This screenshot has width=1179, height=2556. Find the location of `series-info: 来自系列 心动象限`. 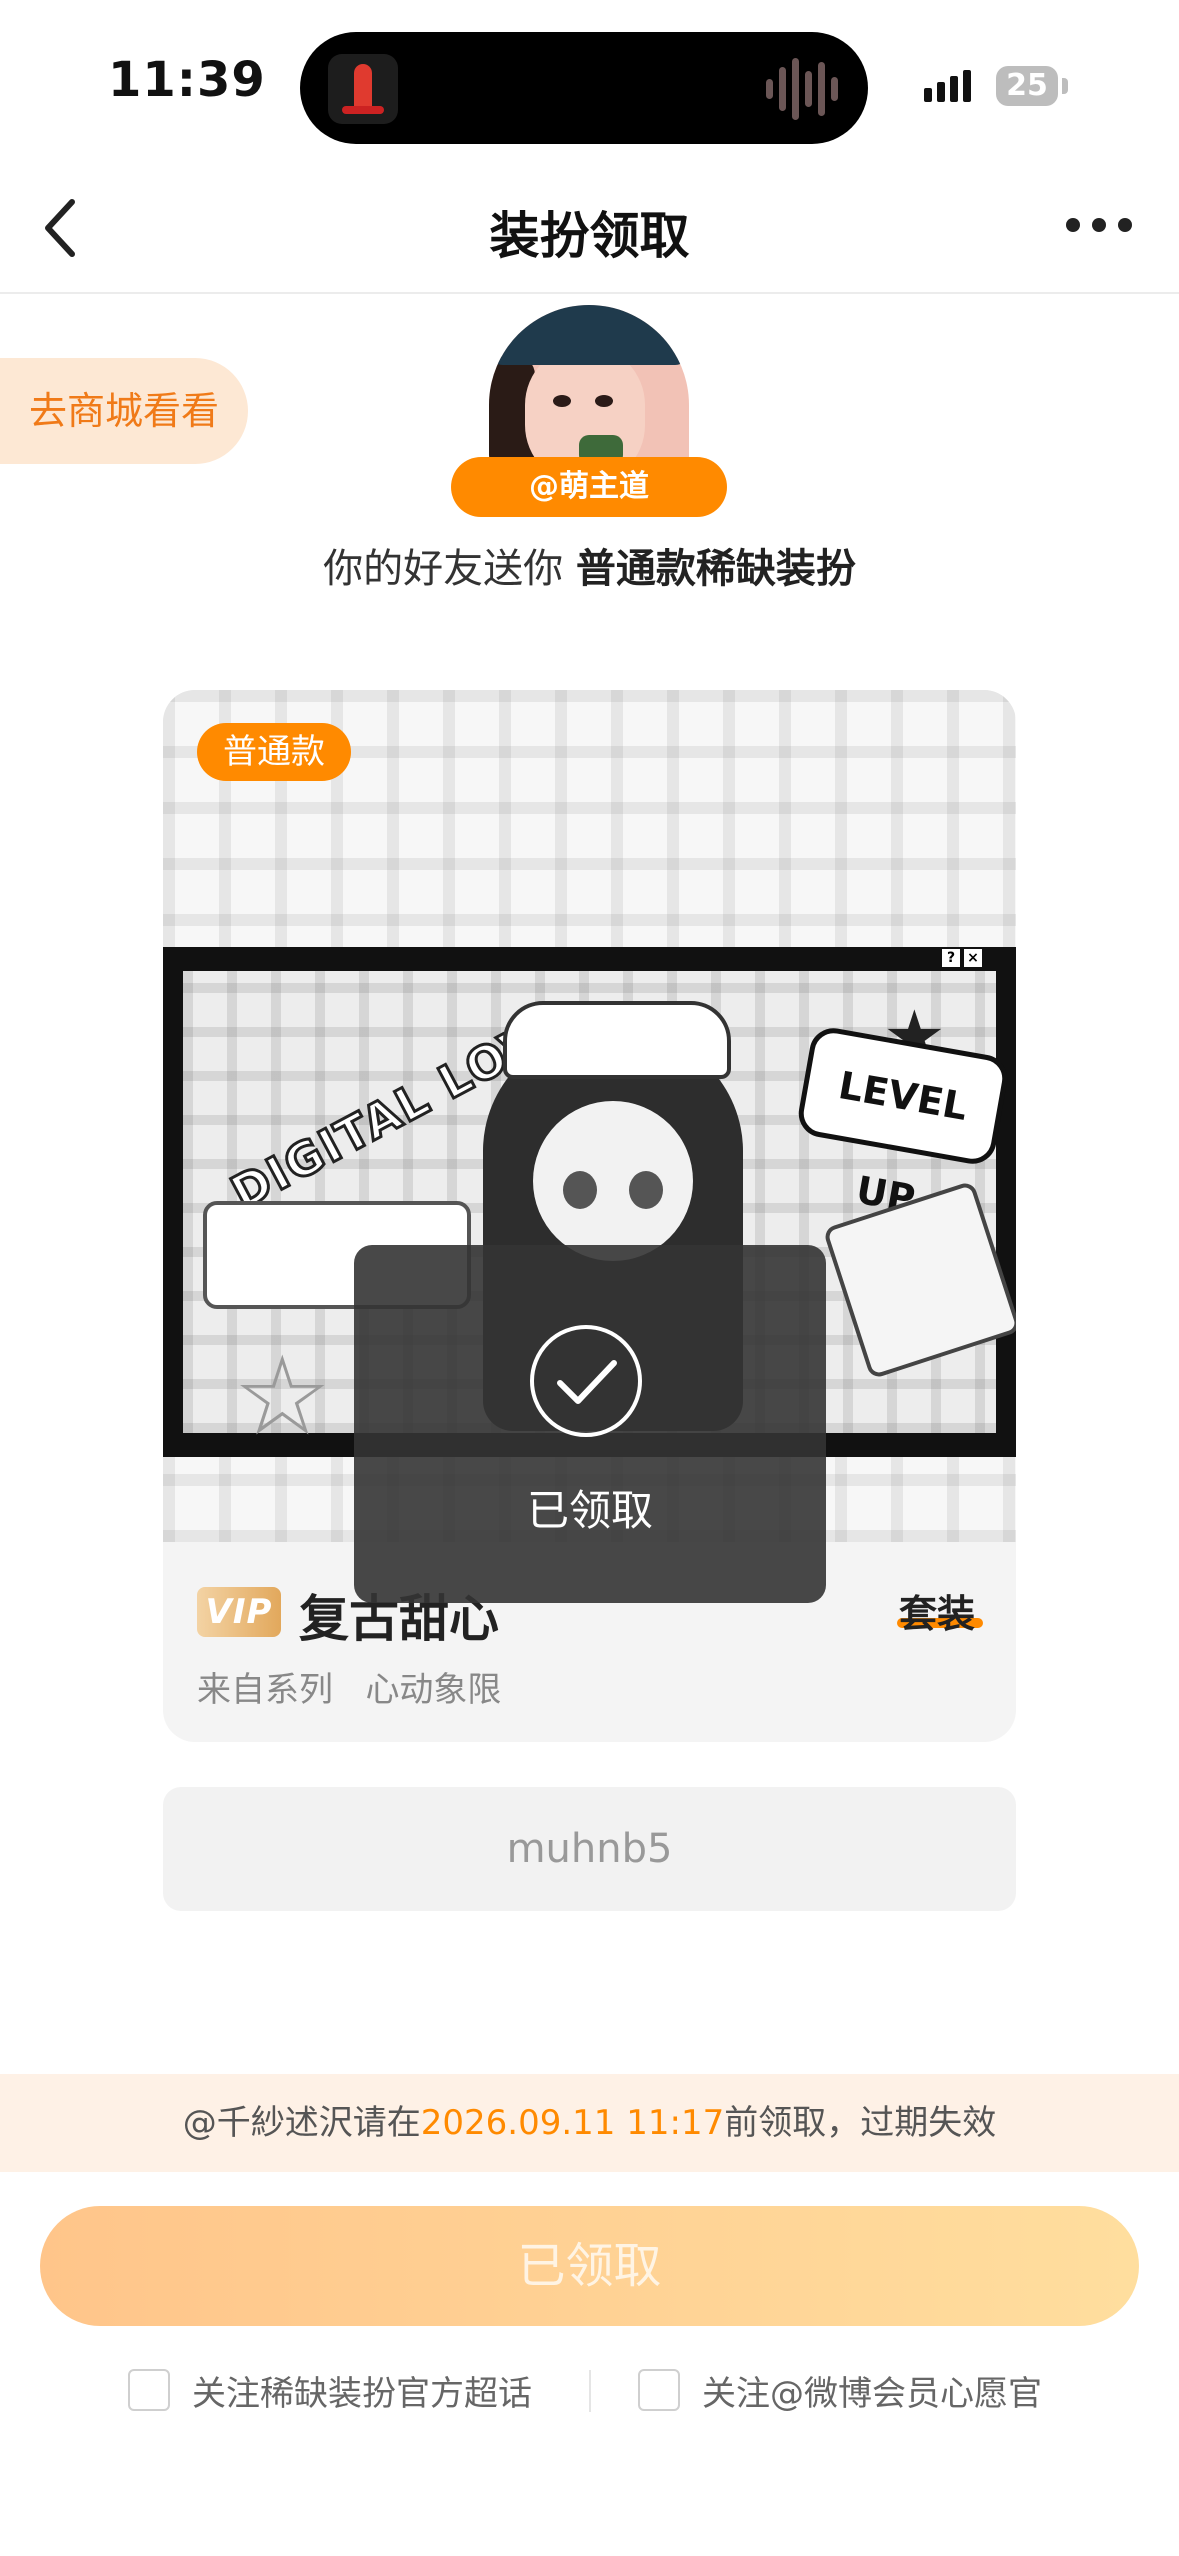

series-info: 来自系列 心动象限 is located at coordinates (349, 1686).